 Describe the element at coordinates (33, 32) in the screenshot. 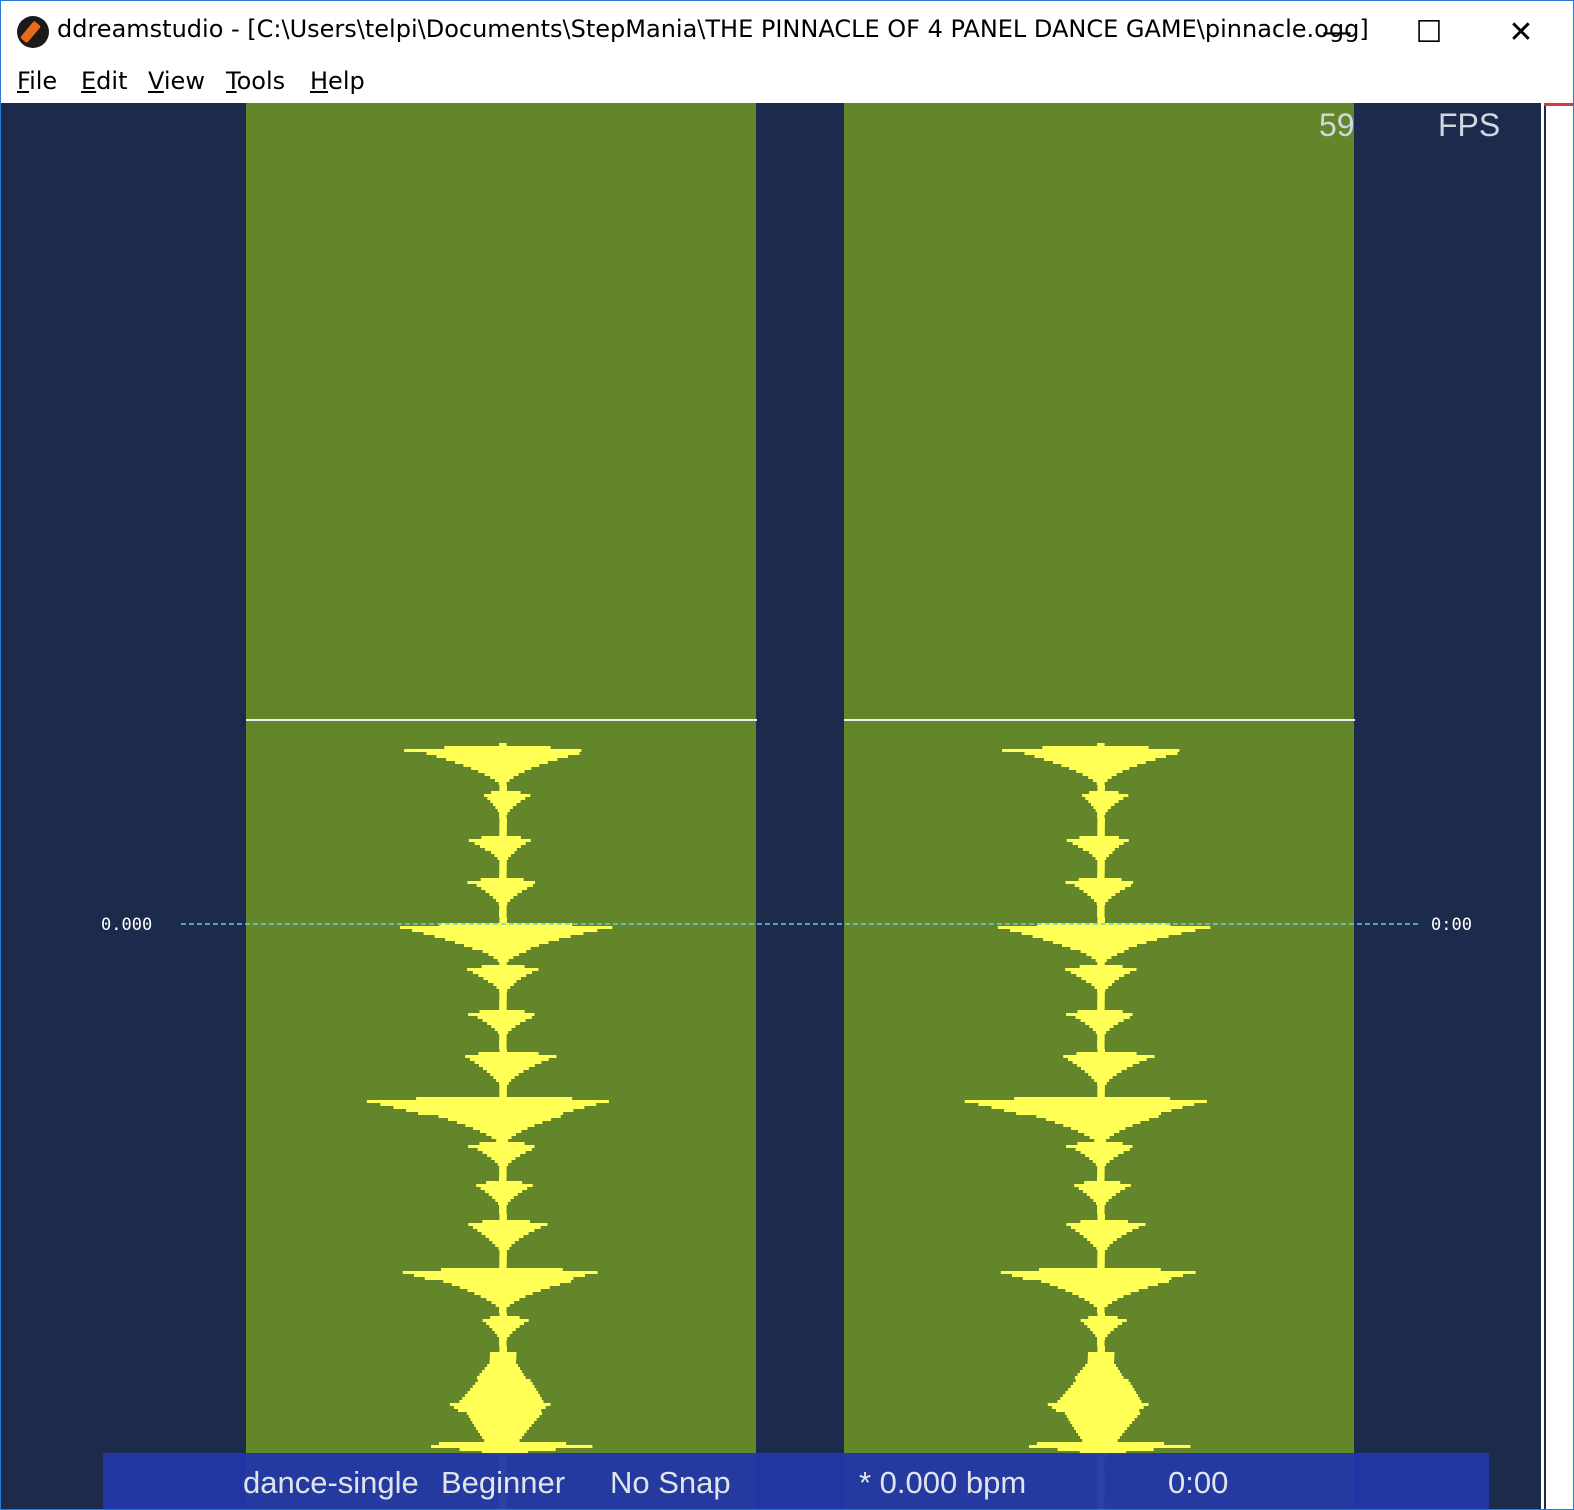

I see `app-icon` at that location.